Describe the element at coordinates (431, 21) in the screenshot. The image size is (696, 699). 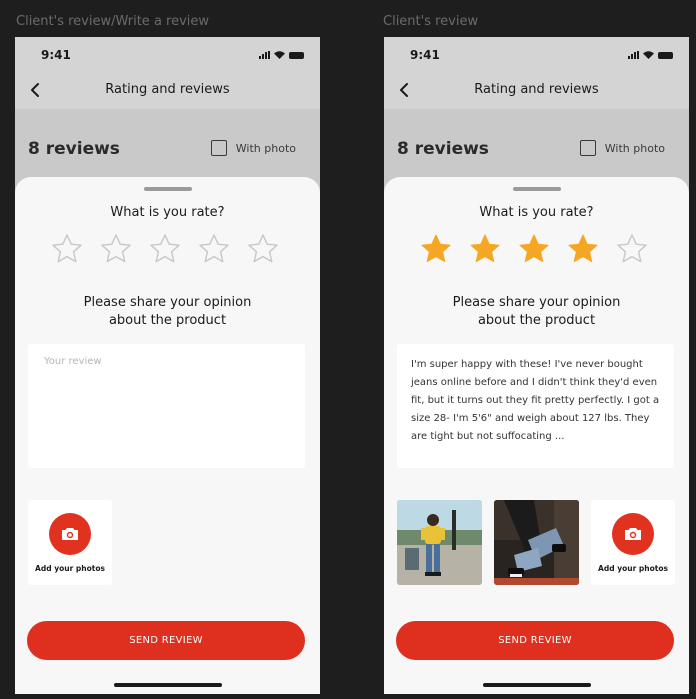
I see `frame-label-client-review: Client's review` at that location.